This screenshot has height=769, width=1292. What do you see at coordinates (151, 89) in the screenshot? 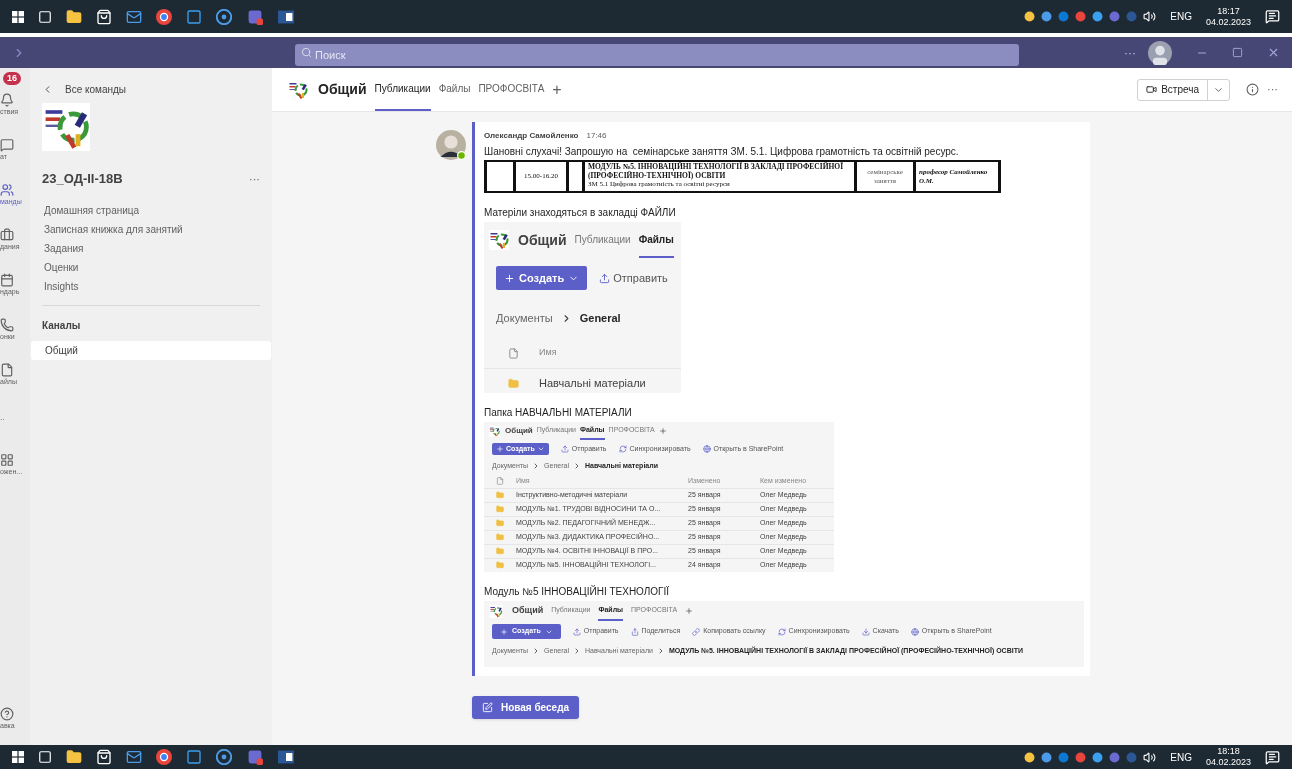
I see `back-link: Все команды` at bounding box center [151, 89].